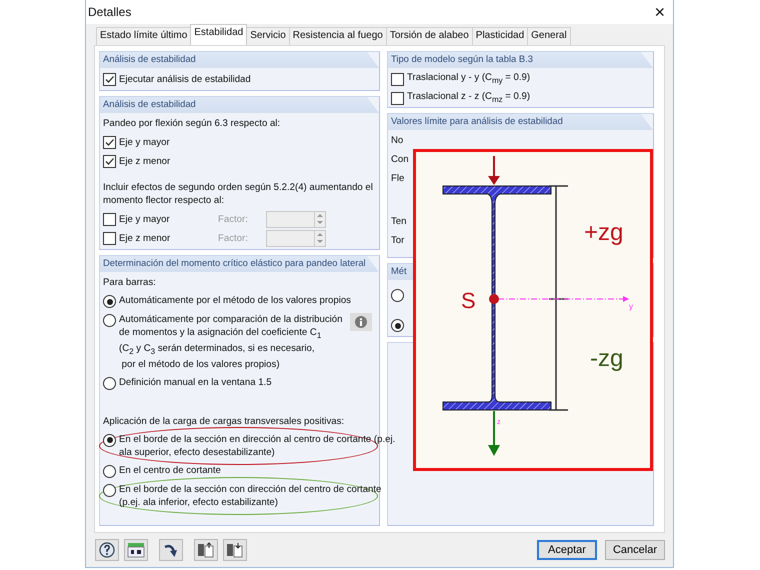  What do you see at coordinates (659, 12) in the screenshot?
I see `close-button: ×` at bounding box center [659, 12].